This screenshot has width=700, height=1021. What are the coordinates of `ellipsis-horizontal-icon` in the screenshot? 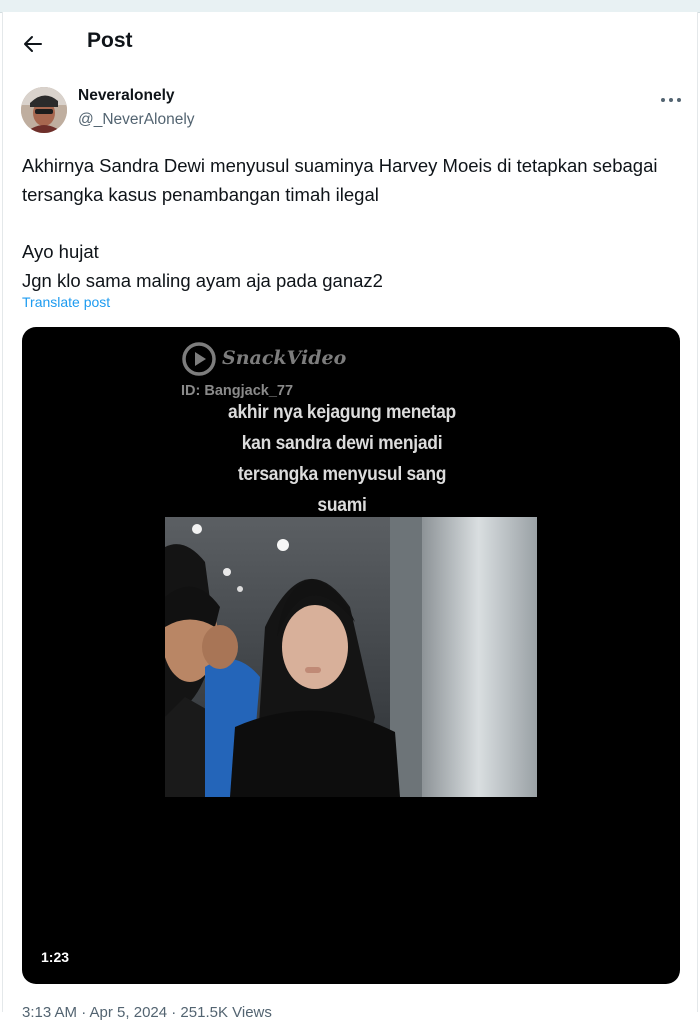 It's located at (671, 100).